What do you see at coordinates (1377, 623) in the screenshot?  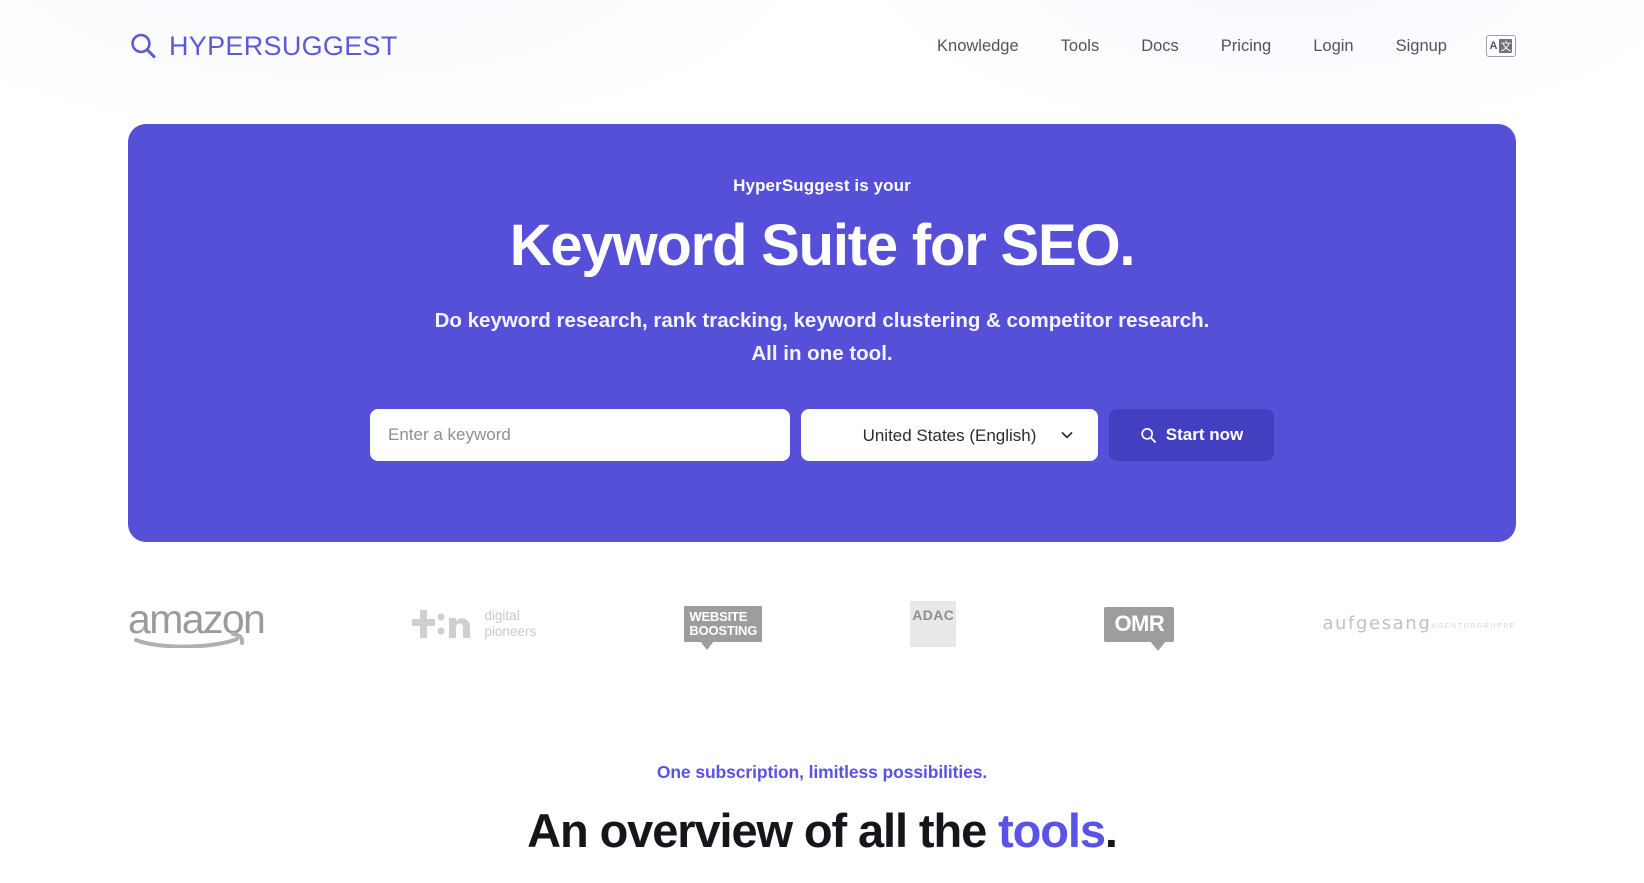 I see `brand-logo-aufgesang-label: aufgesang` at bounding box center [1377, 623].